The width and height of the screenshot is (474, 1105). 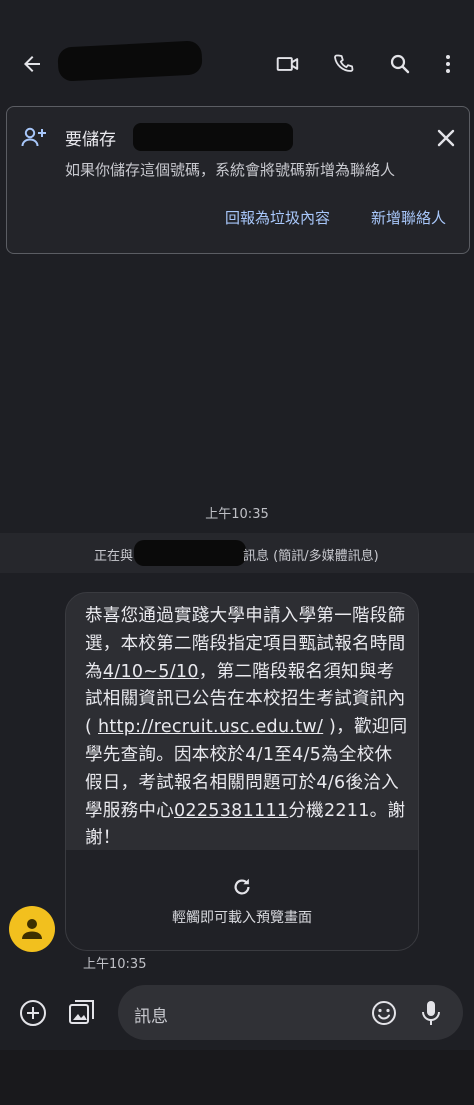 What do you see at coordinates (288, 64) in the screenshot?
I see `video-call-icon` at bounding box center [288, 64].